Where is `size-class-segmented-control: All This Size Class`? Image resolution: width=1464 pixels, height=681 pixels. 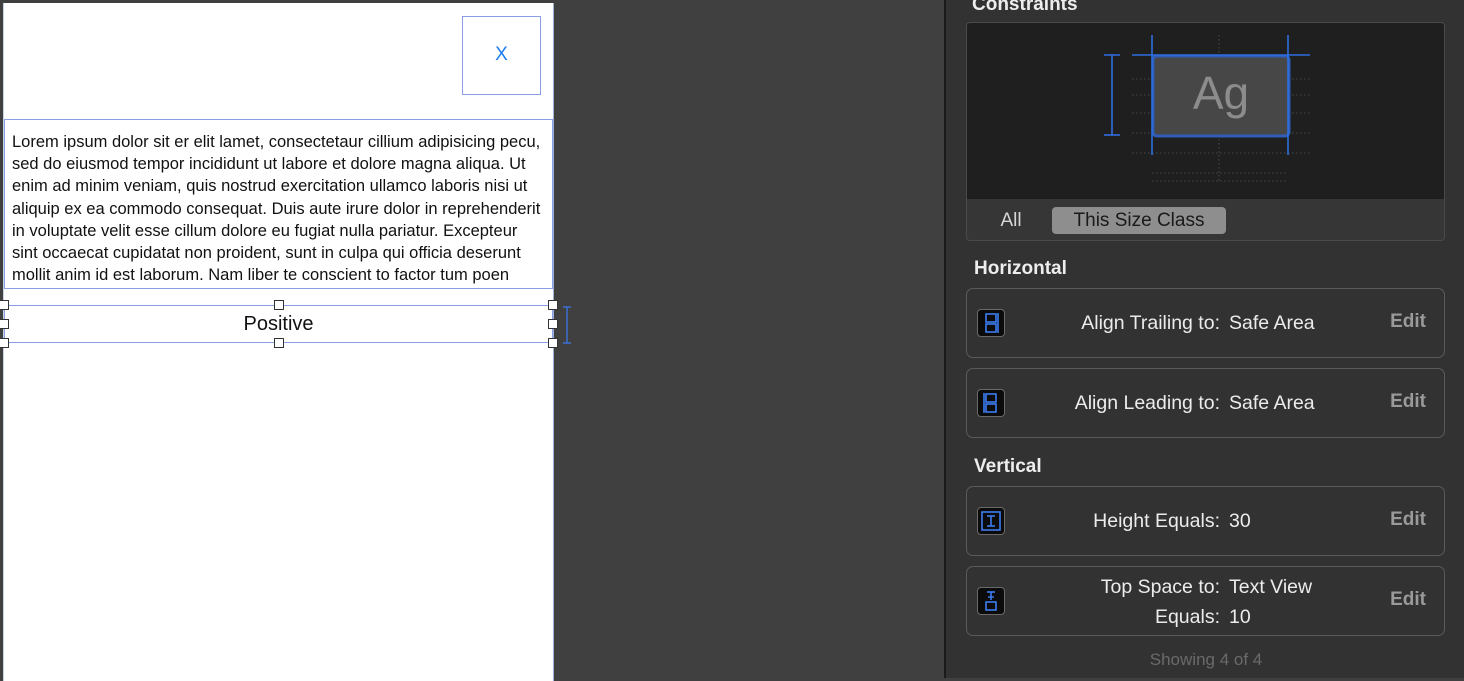 size-class-segmented-control: All This Size Class is located at coordinates (1205, 219).